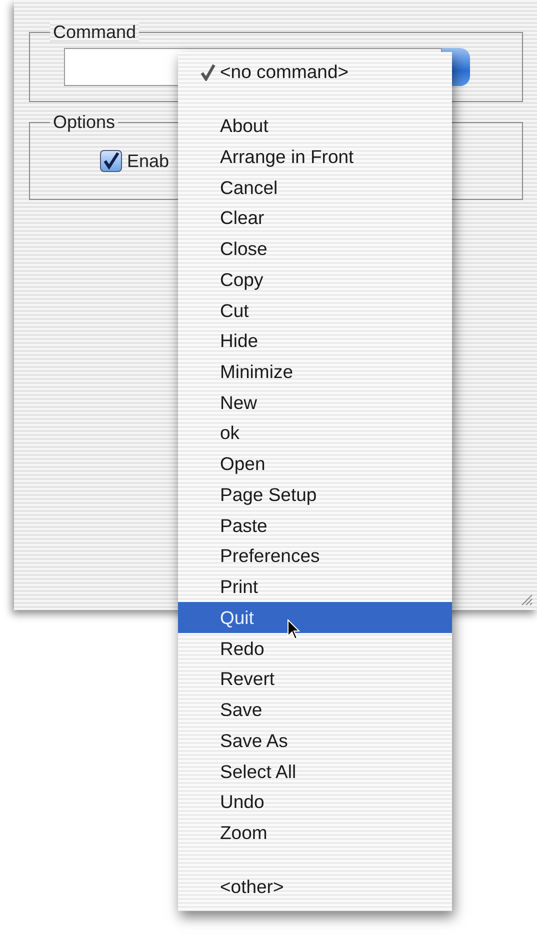  Describe the element at coordinates (315, 218) in the screenshot. I see `menu-item: Clear` at that location.